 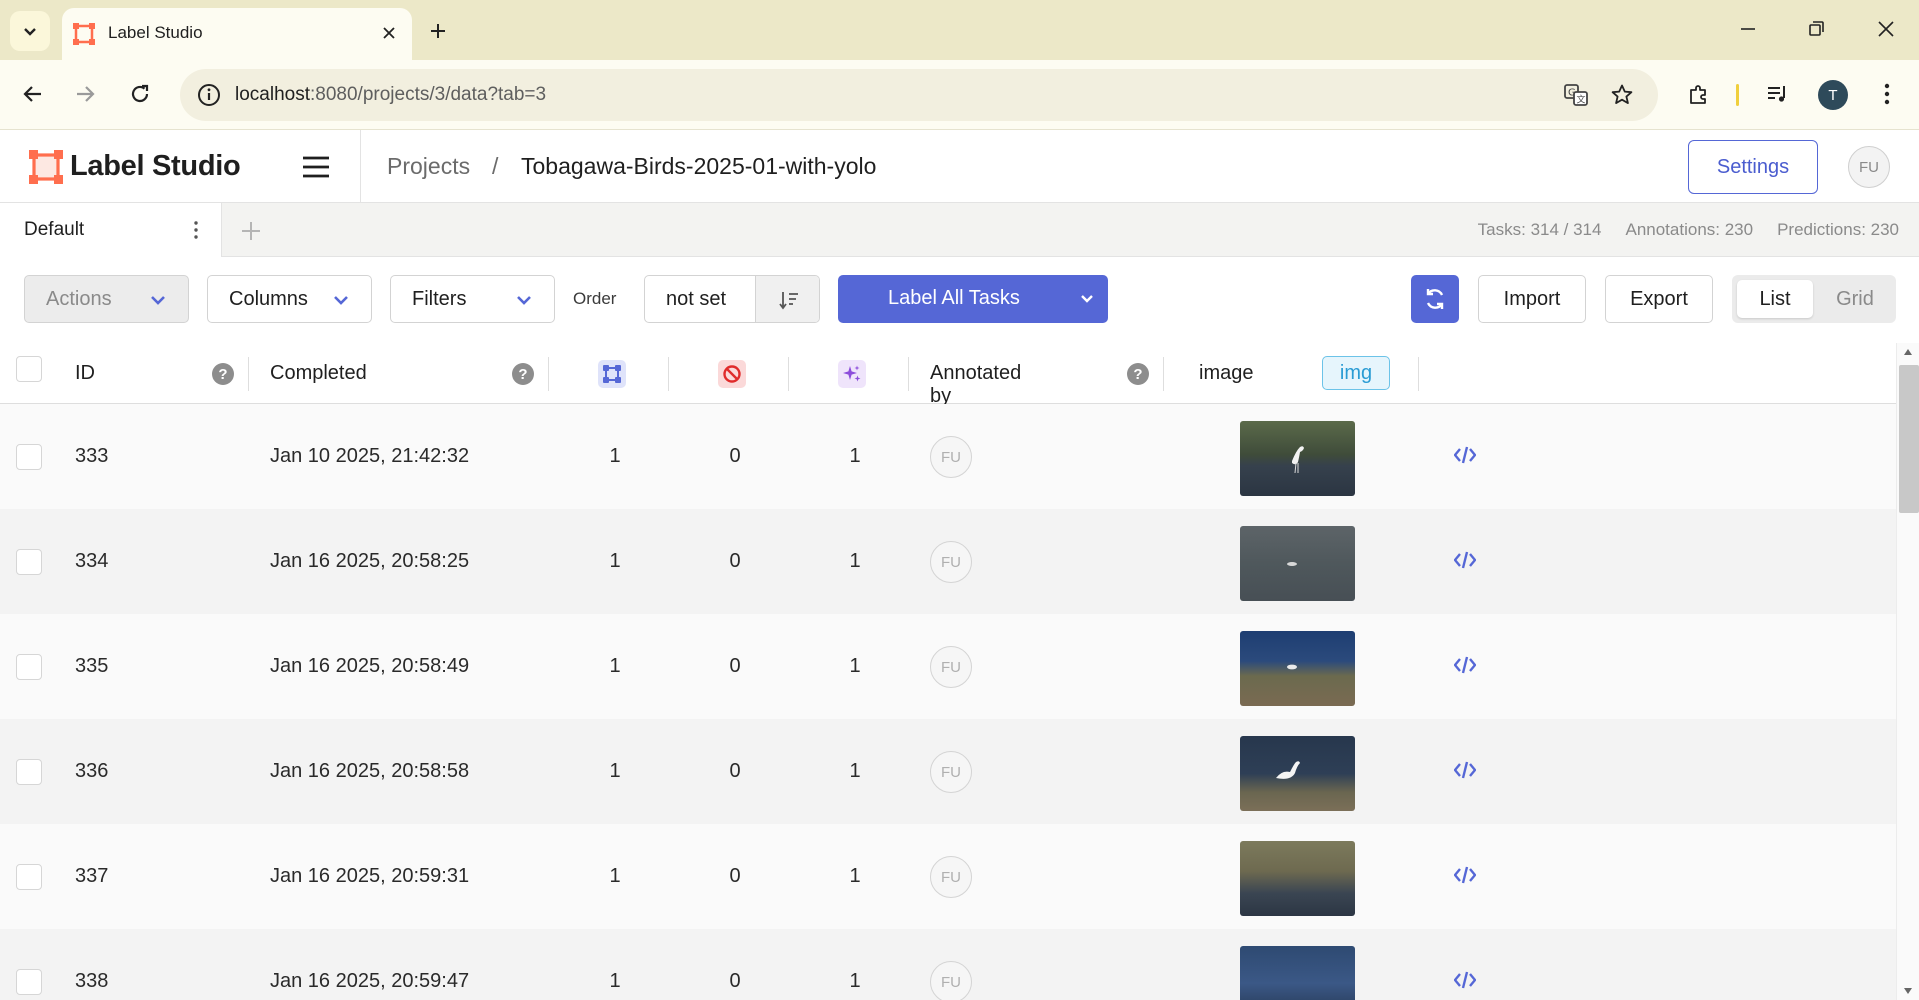 I want to click on annotations-count-icon, so click(x=612, y=374).